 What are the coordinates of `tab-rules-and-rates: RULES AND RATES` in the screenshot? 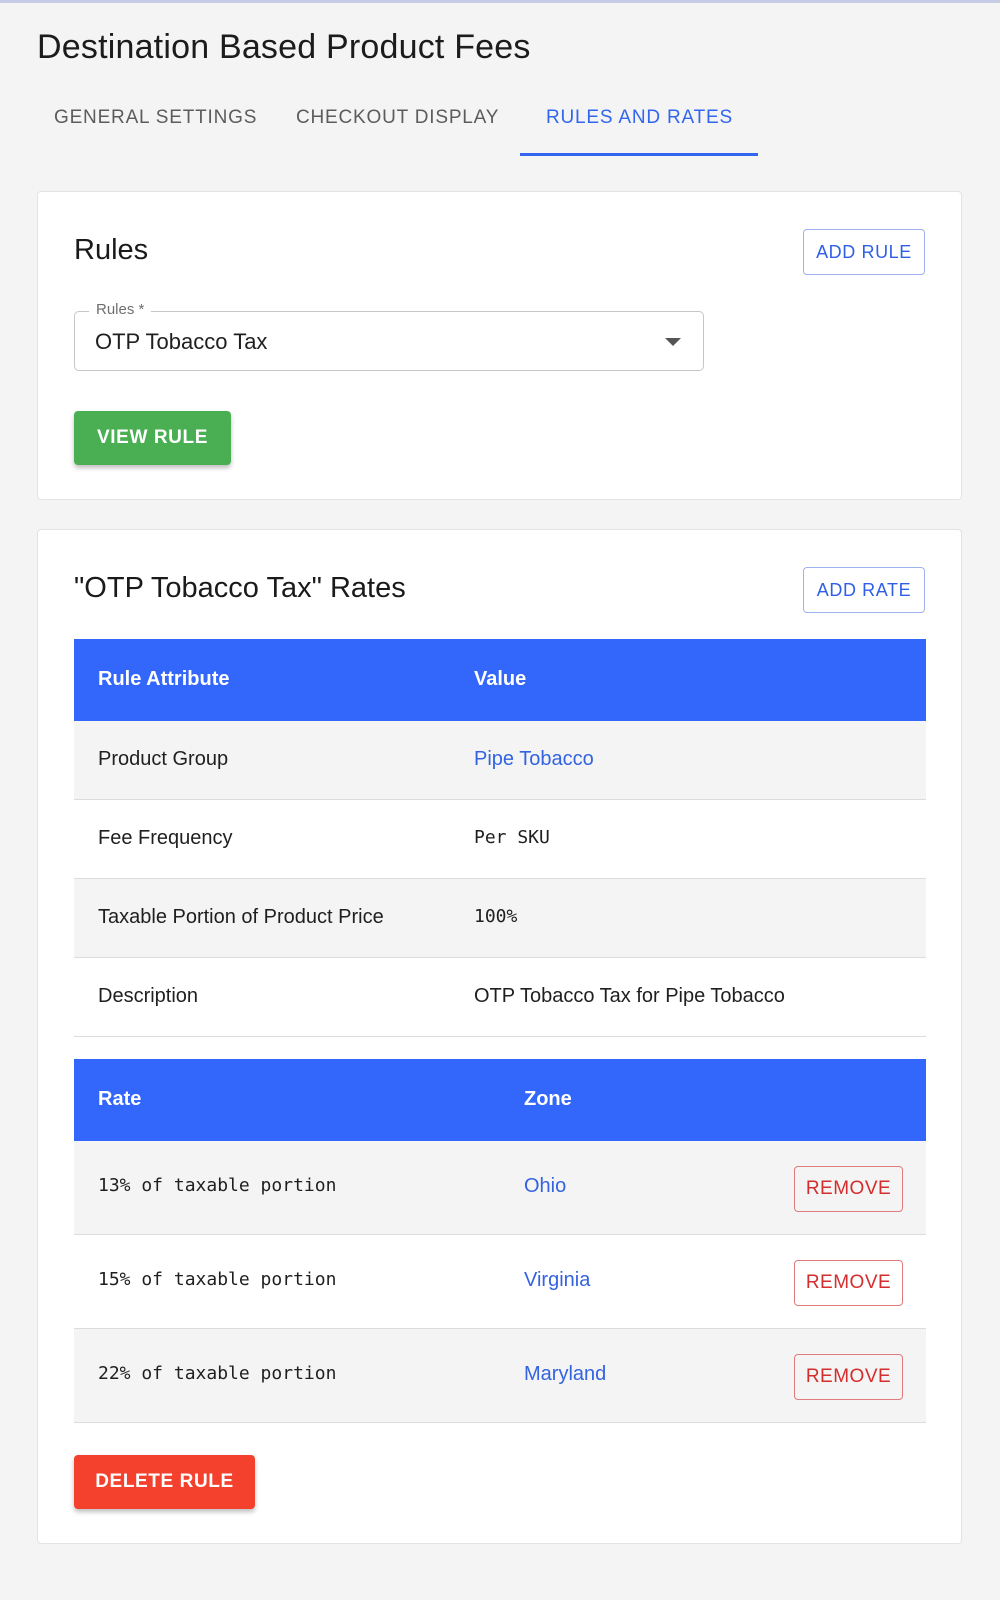 It's located at (639, 123).